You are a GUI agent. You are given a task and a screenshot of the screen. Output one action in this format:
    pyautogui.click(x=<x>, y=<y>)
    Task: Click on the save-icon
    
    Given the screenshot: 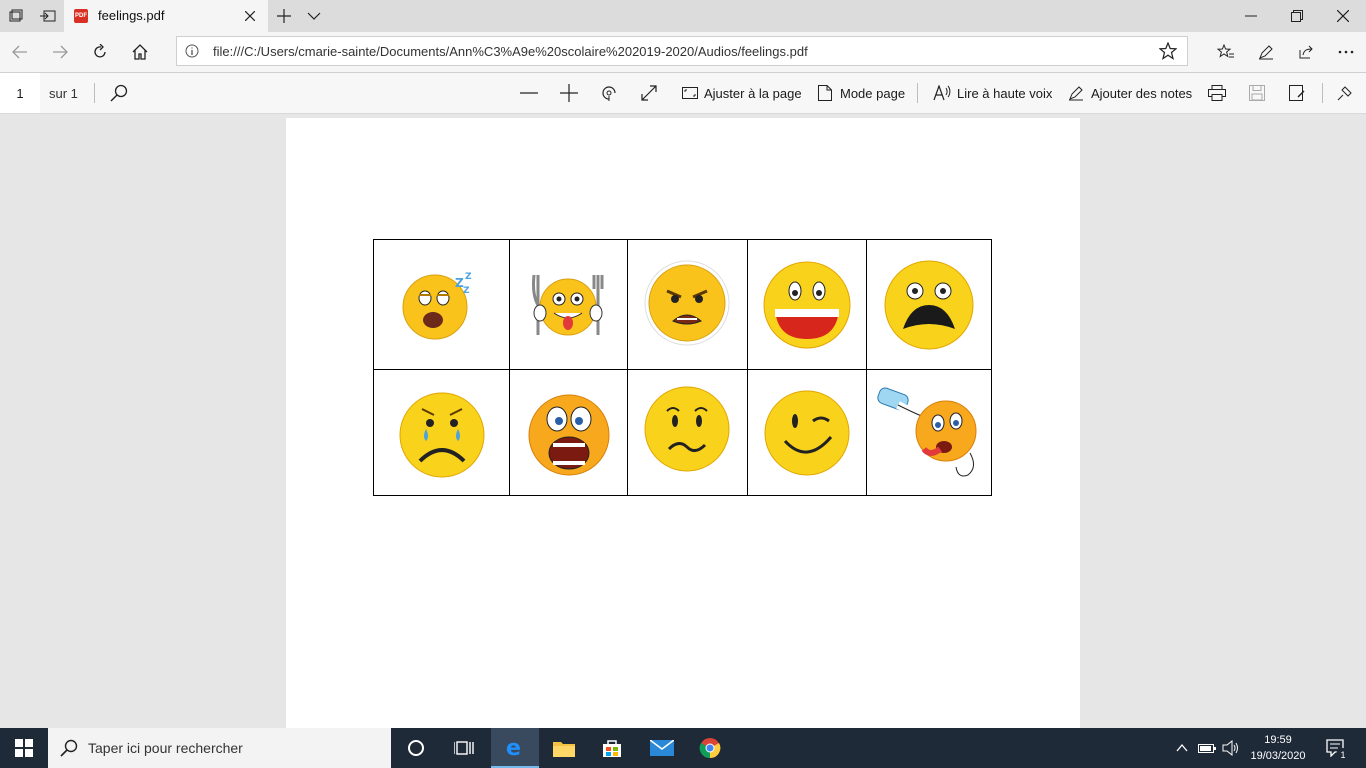 What is the action you would take?
    pyautogui.click(x=1257, y=93)
    